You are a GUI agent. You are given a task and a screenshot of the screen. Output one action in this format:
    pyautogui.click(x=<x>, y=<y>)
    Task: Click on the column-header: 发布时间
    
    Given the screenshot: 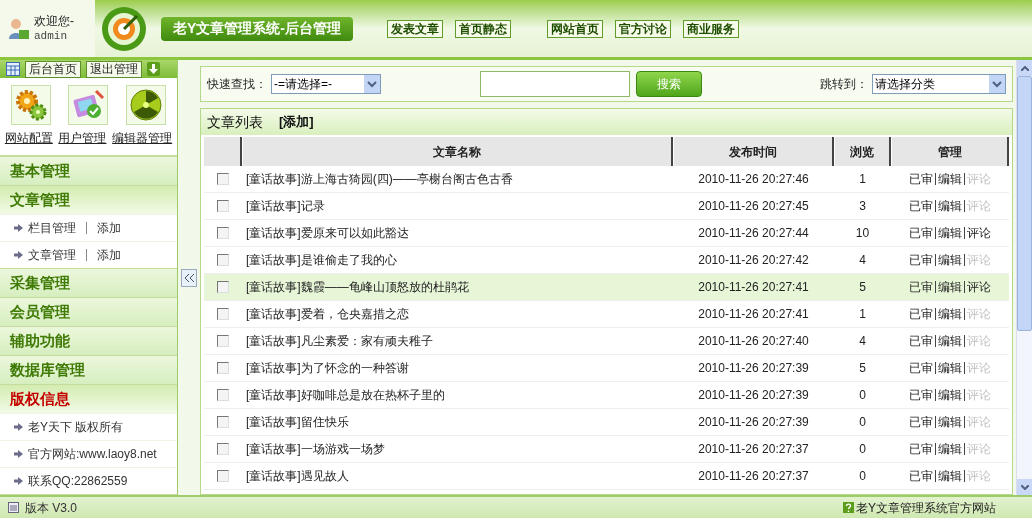 What is the action you would take?
    pyautogui.click(x=753, y=151)
    